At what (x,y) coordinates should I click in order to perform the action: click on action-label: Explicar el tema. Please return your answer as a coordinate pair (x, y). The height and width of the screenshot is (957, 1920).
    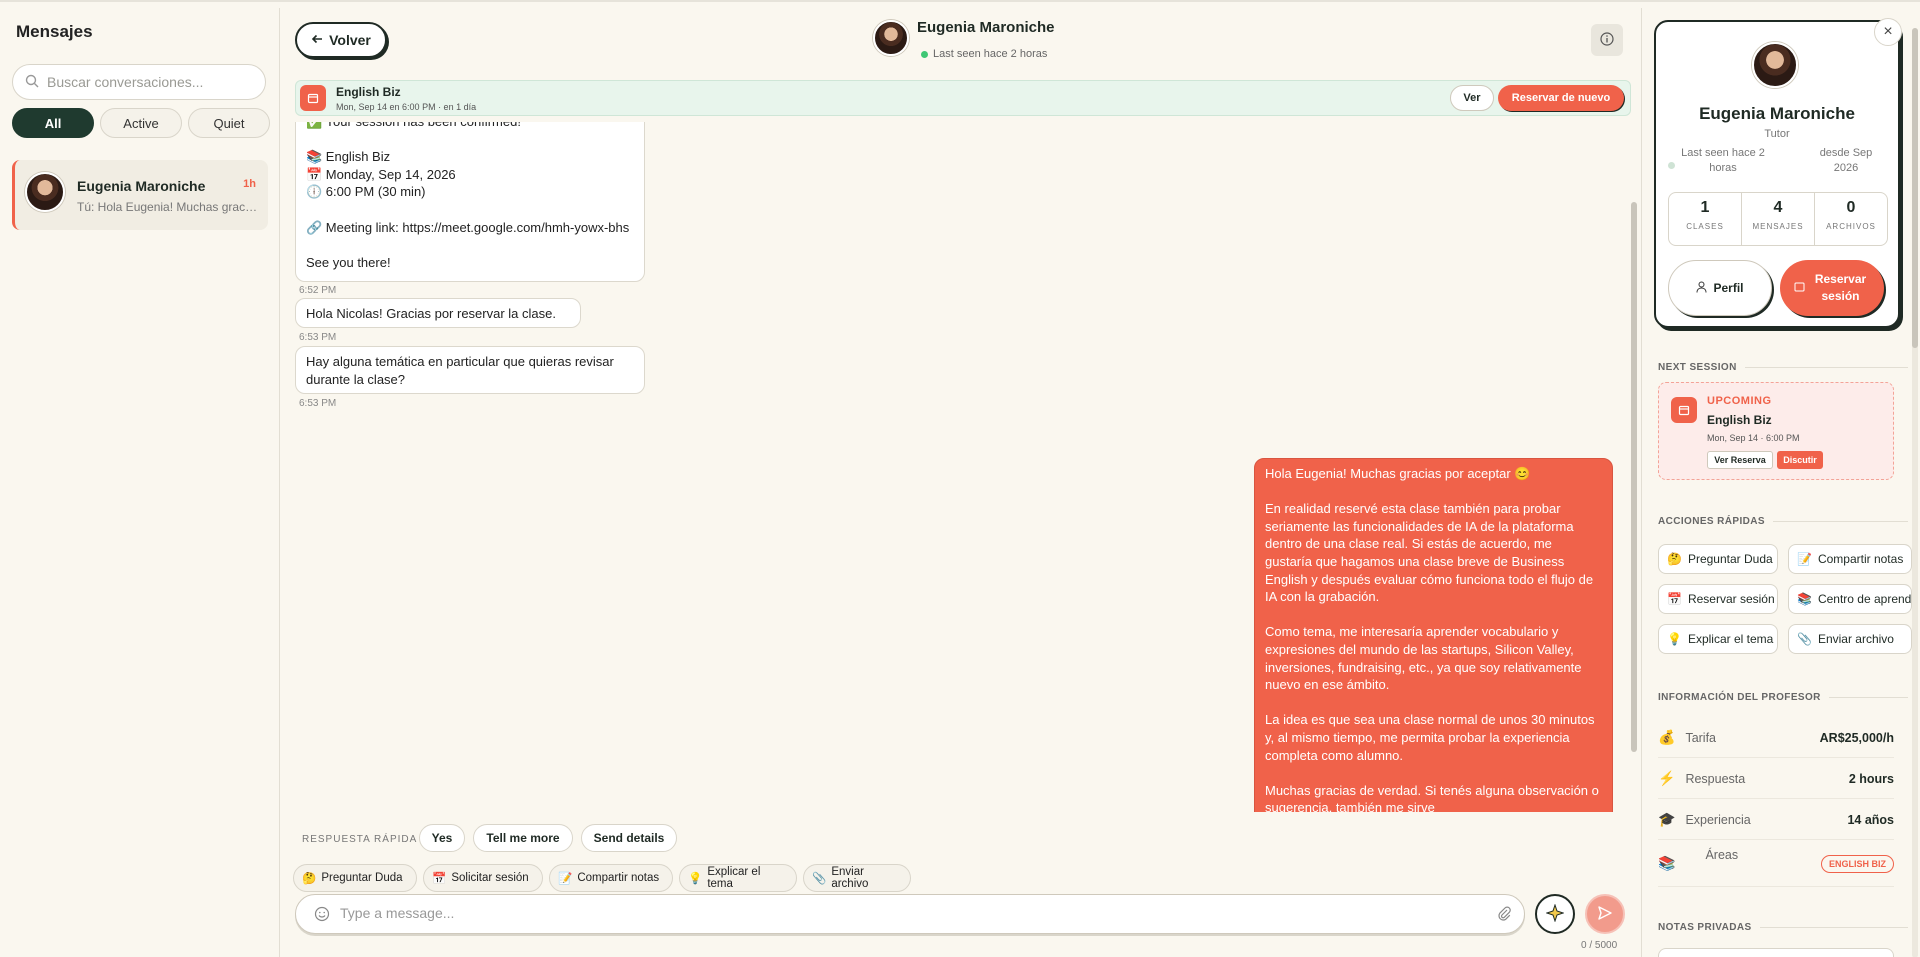
    Looking at the image, I should click on (734, 878).